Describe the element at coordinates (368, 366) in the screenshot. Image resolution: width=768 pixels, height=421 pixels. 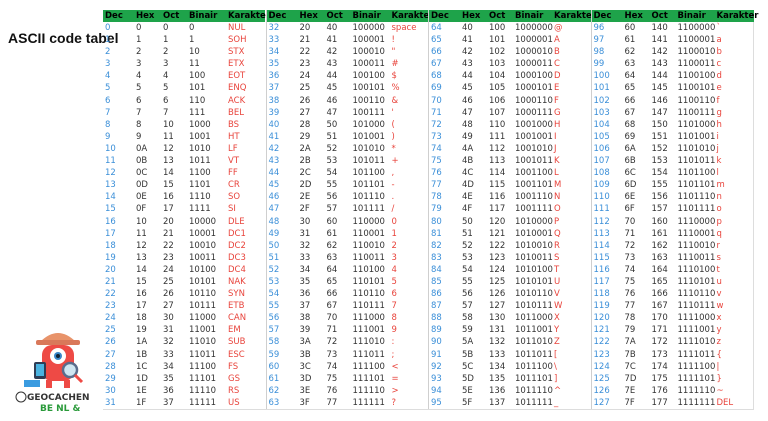
I see `binair-cell: 111100` at that location.